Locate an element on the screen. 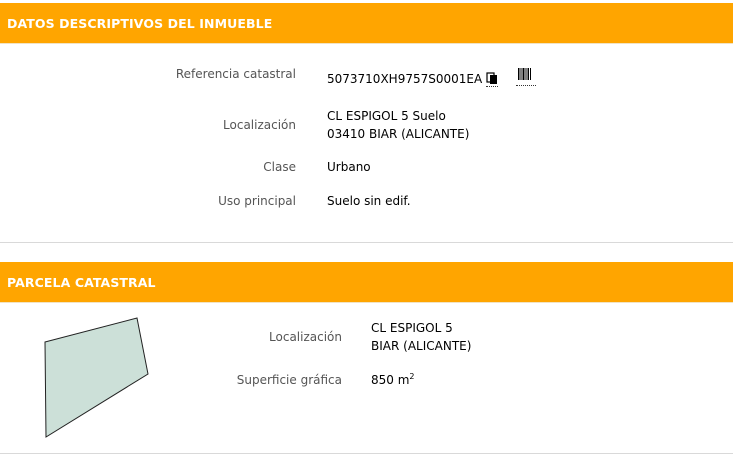  referencia-value: 5073710XH9757S0001EA is located at coordinates (404, 79).